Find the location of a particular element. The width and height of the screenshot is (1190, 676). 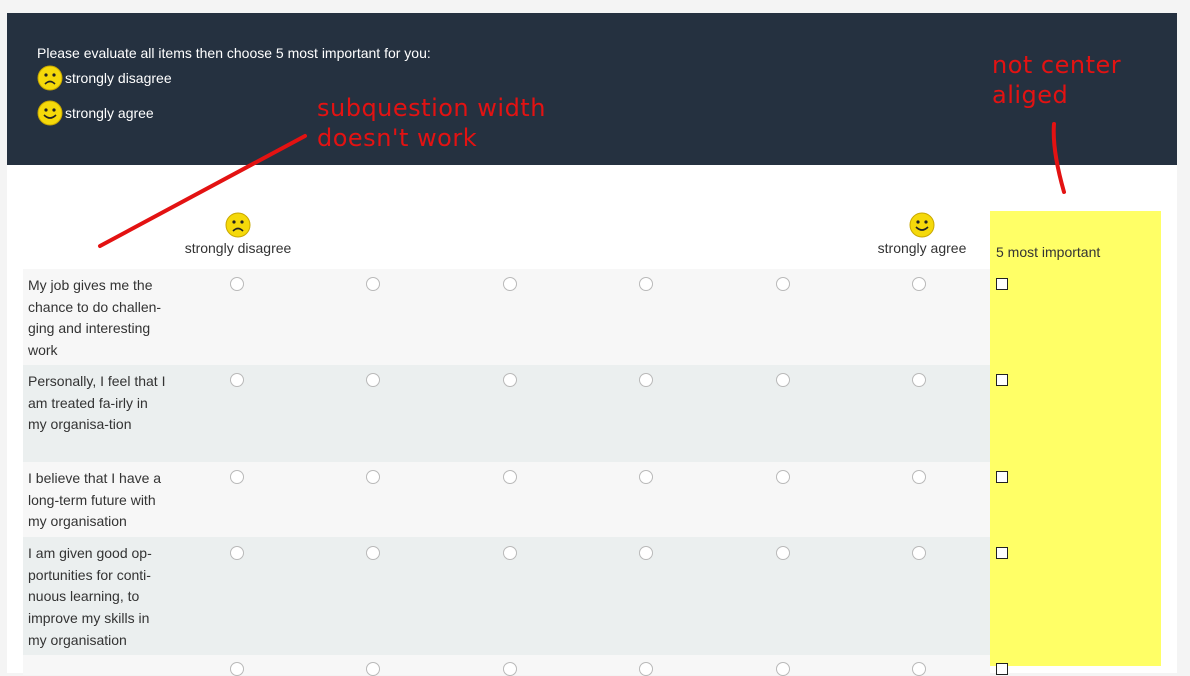

arrow-line-subquestion is located at coordinates (202, 191).